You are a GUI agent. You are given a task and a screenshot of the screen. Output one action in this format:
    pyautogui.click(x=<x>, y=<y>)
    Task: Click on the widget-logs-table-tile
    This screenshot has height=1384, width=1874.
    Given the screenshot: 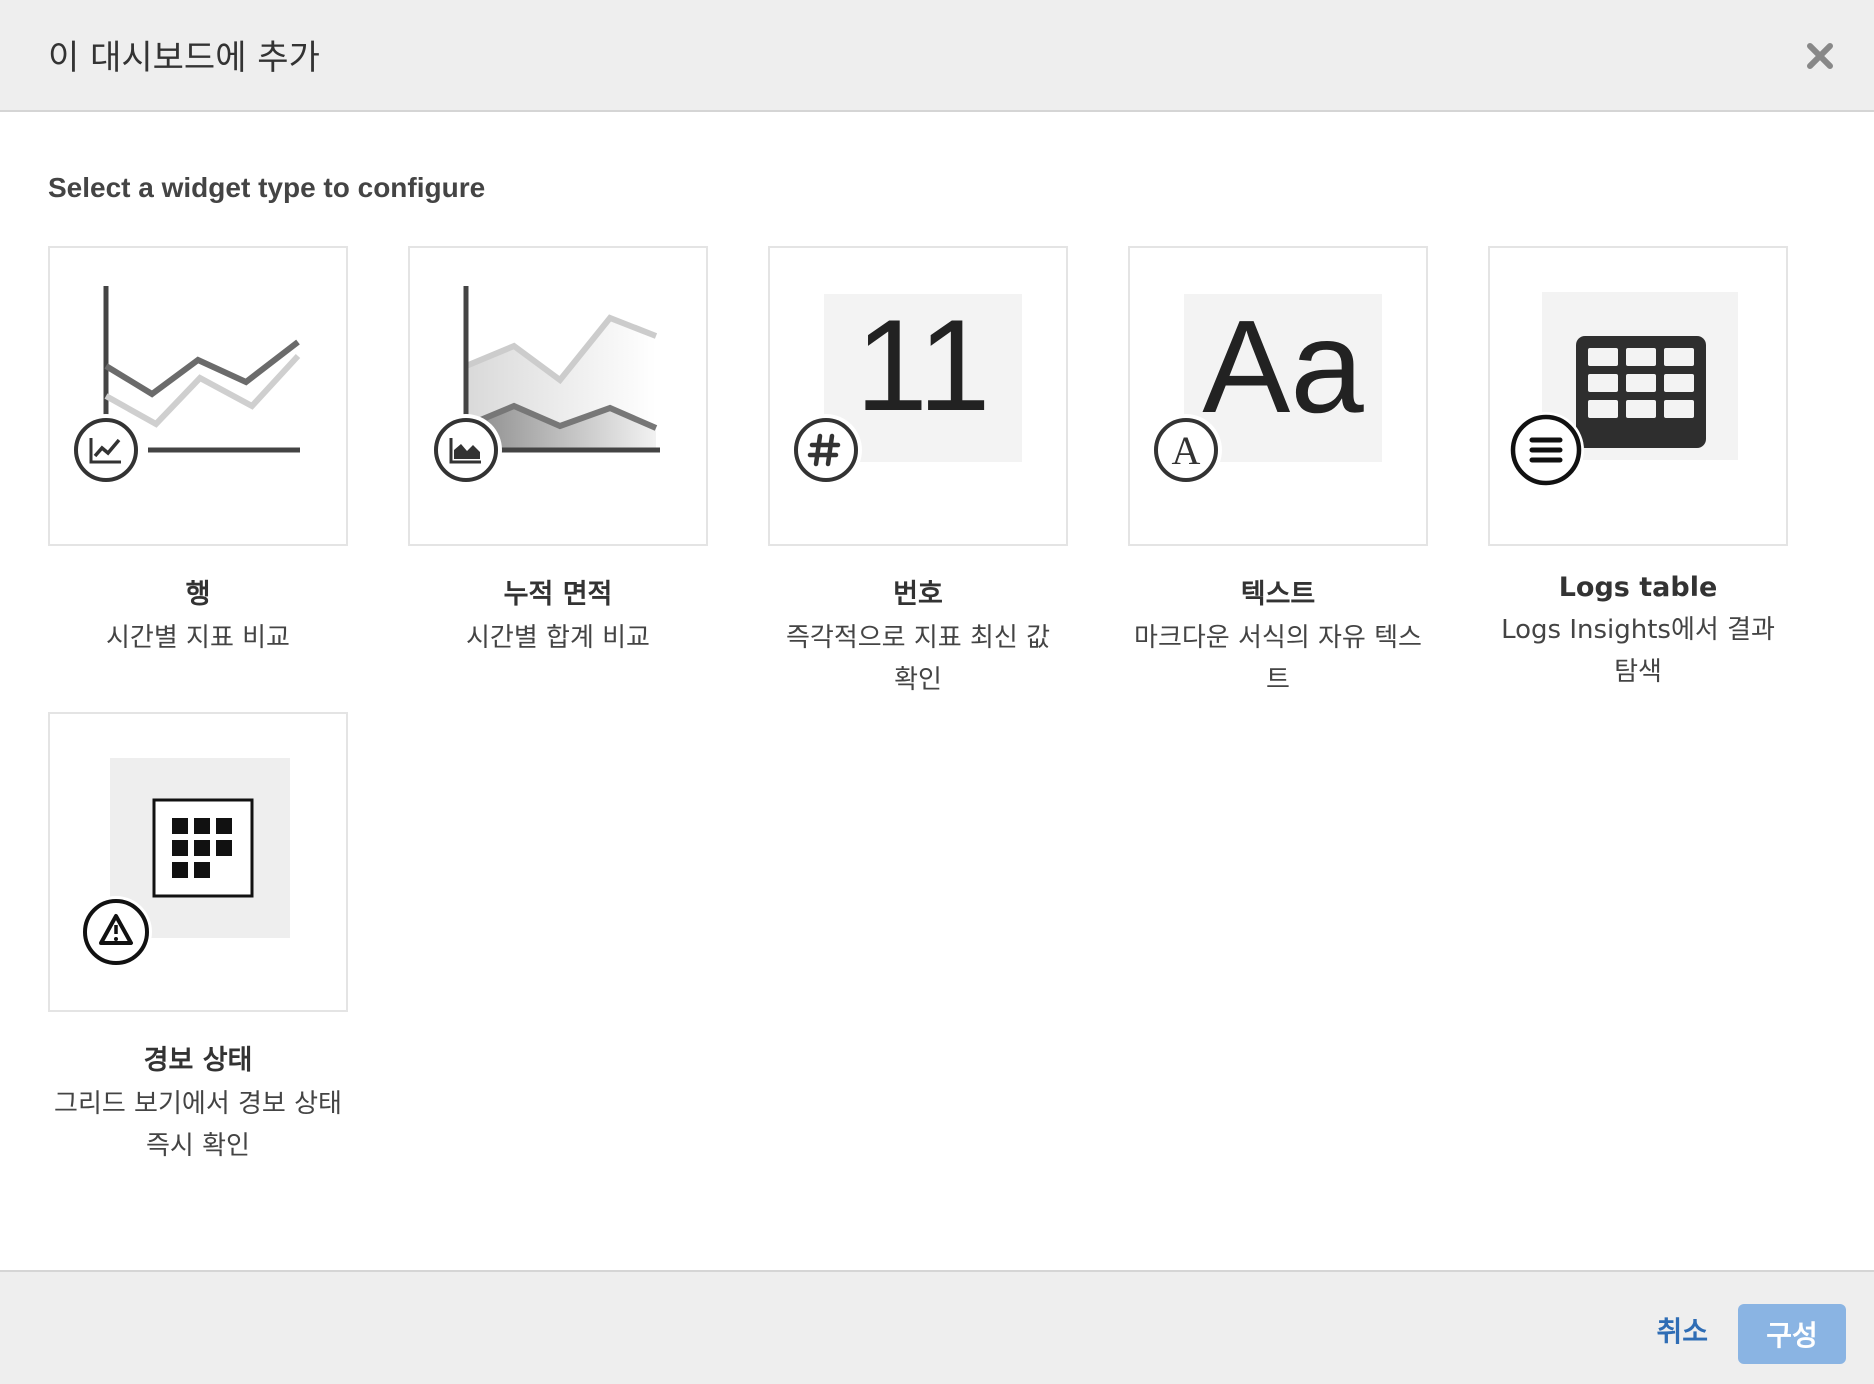 What is the action you would take?
    pyautogui.click(x=1638, y=396)
    